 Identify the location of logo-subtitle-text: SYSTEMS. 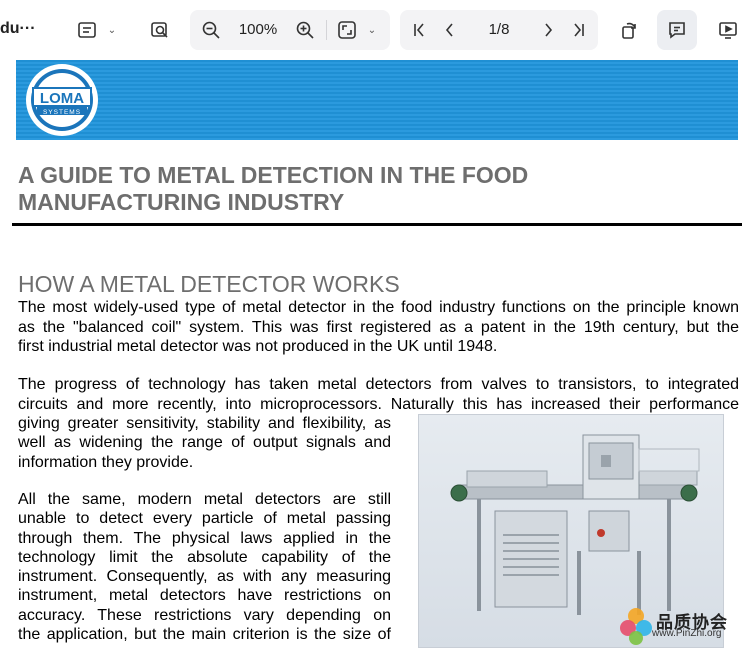
(62, 112).